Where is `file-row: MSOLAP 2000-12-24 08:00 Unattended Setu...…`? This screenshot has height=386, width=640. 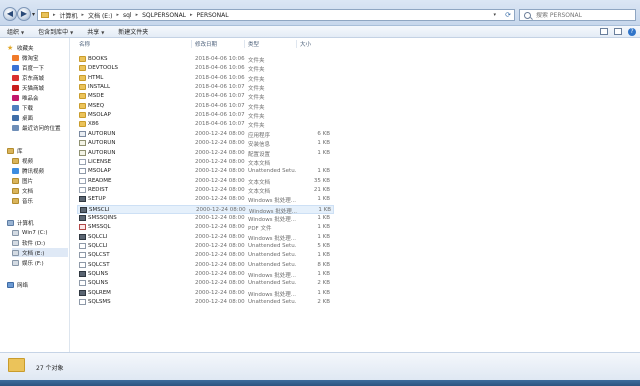
file-row: MSOLAP 2000-12-24 08:00 Unattended Setu...… is located at coordinates (205, 171).